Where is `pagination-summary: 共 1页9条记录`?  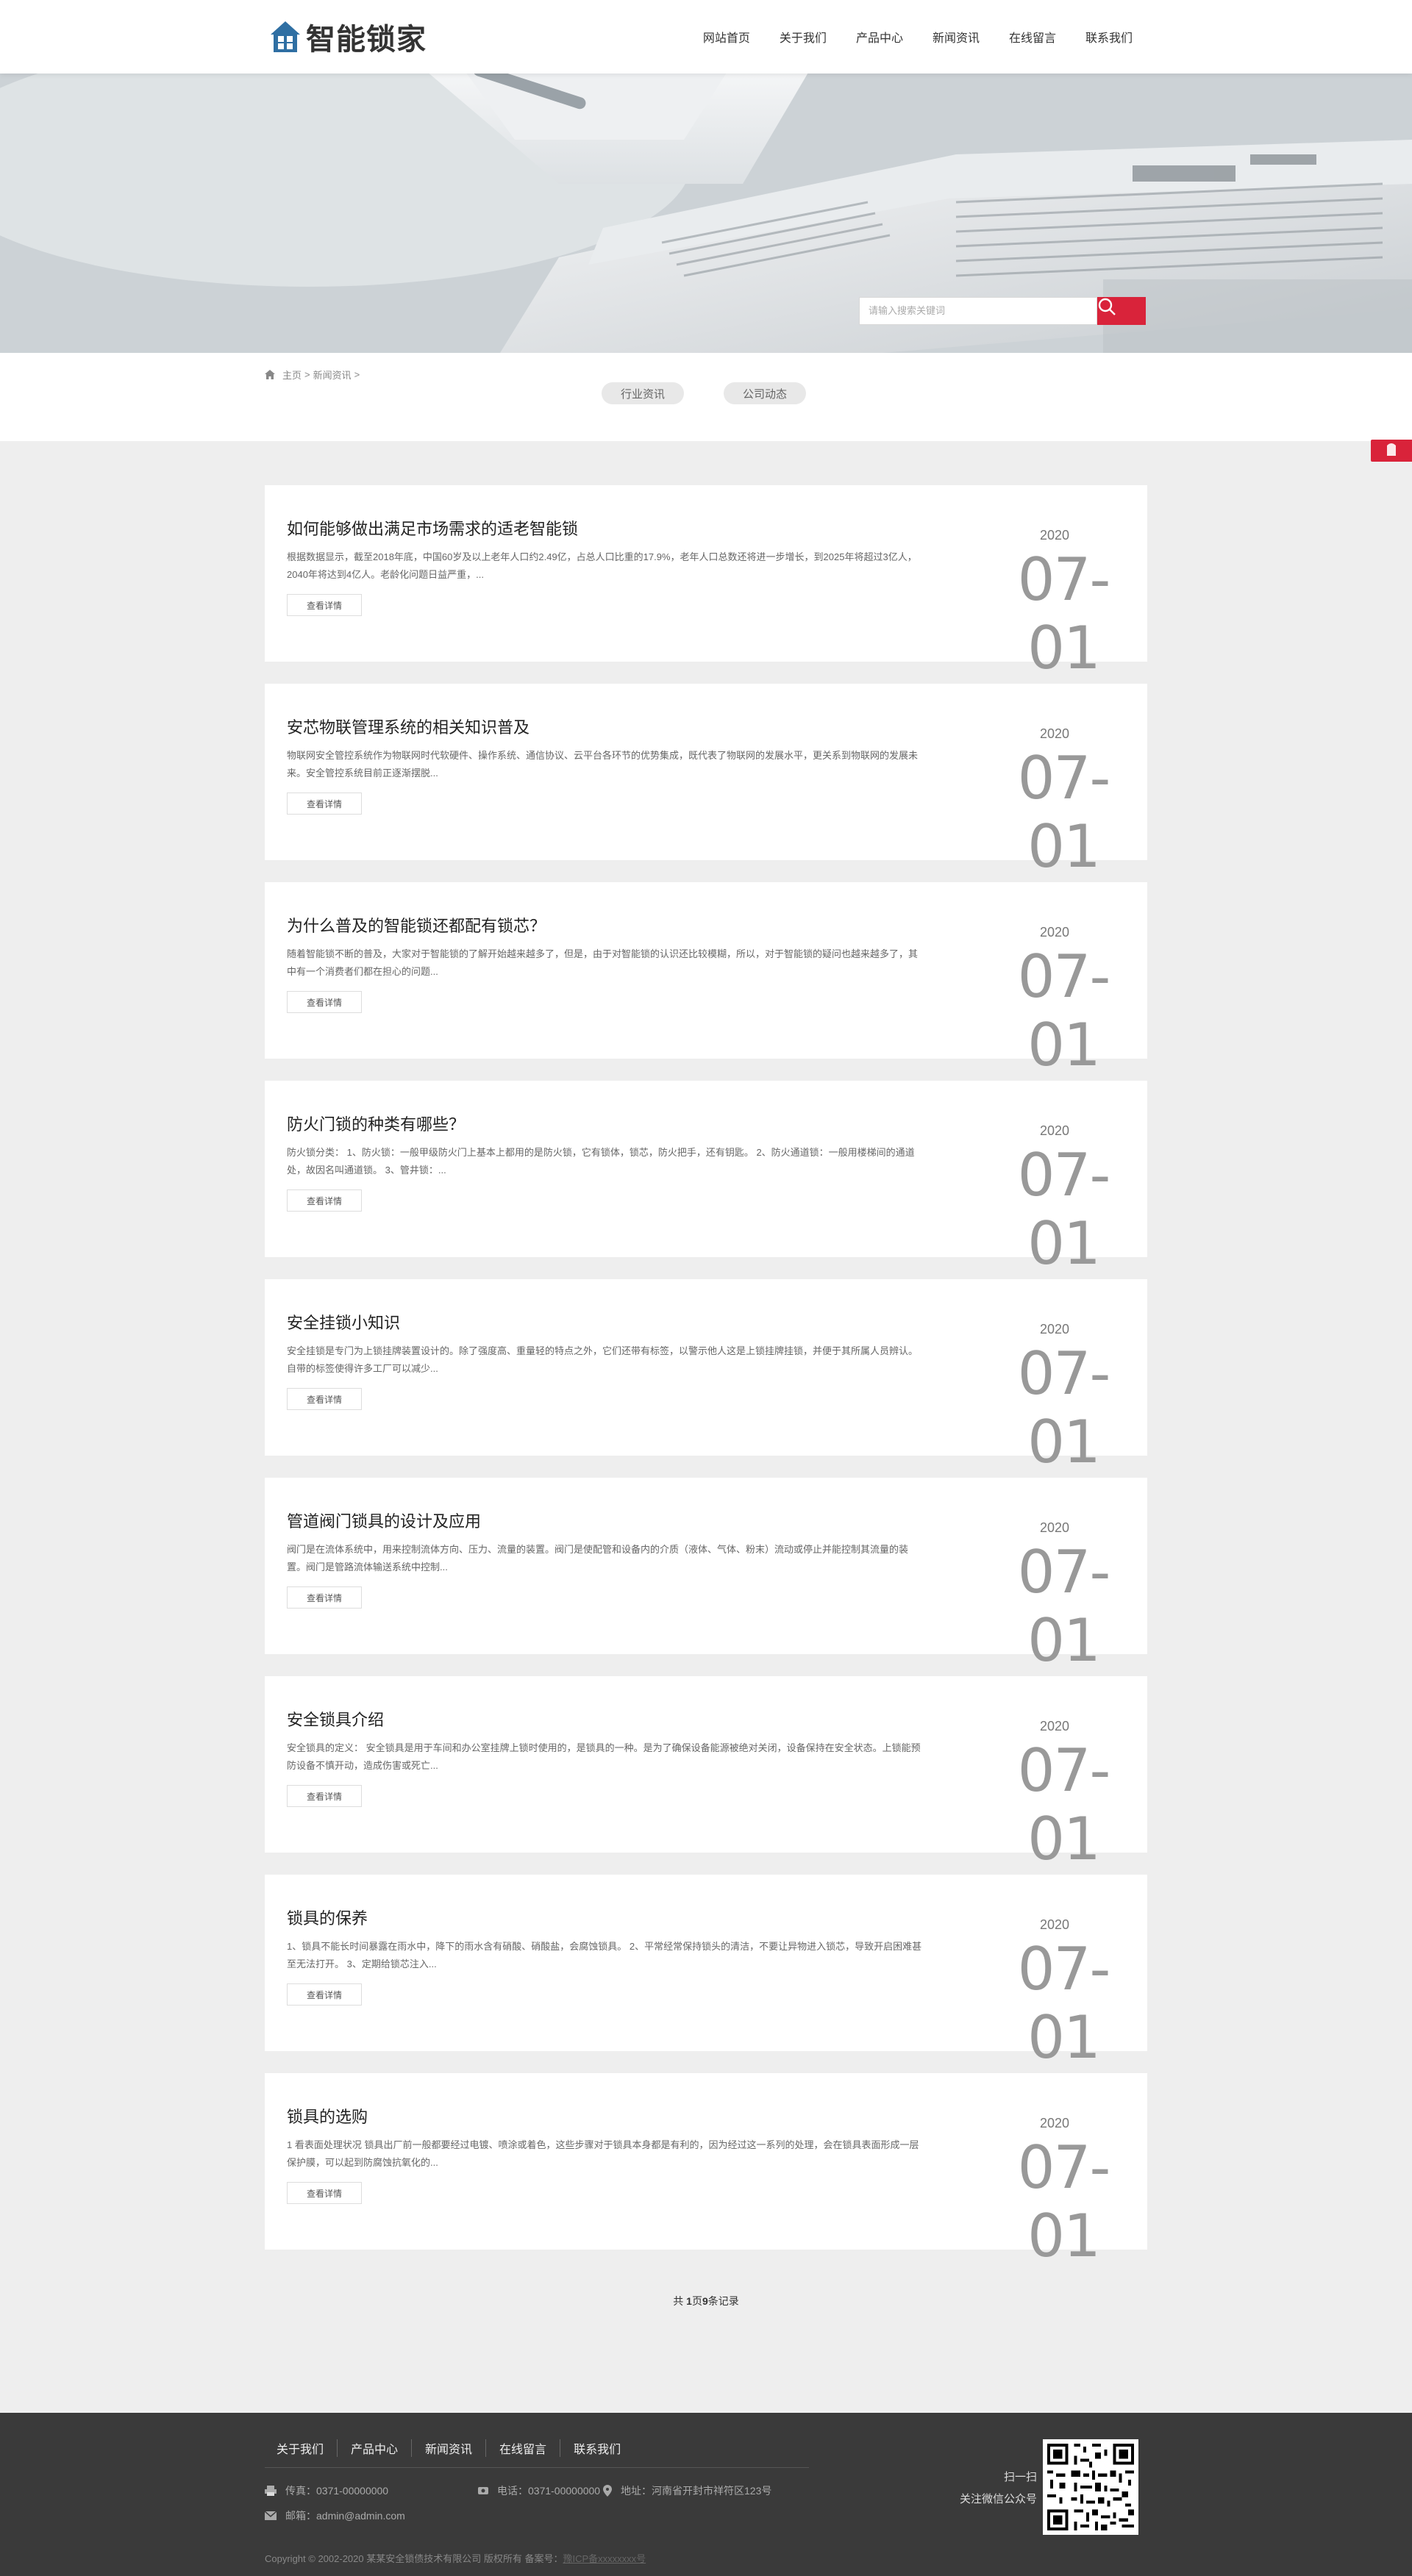
pagination-summary: 共 1页9条记录 is located at coordinates (706, 2301).